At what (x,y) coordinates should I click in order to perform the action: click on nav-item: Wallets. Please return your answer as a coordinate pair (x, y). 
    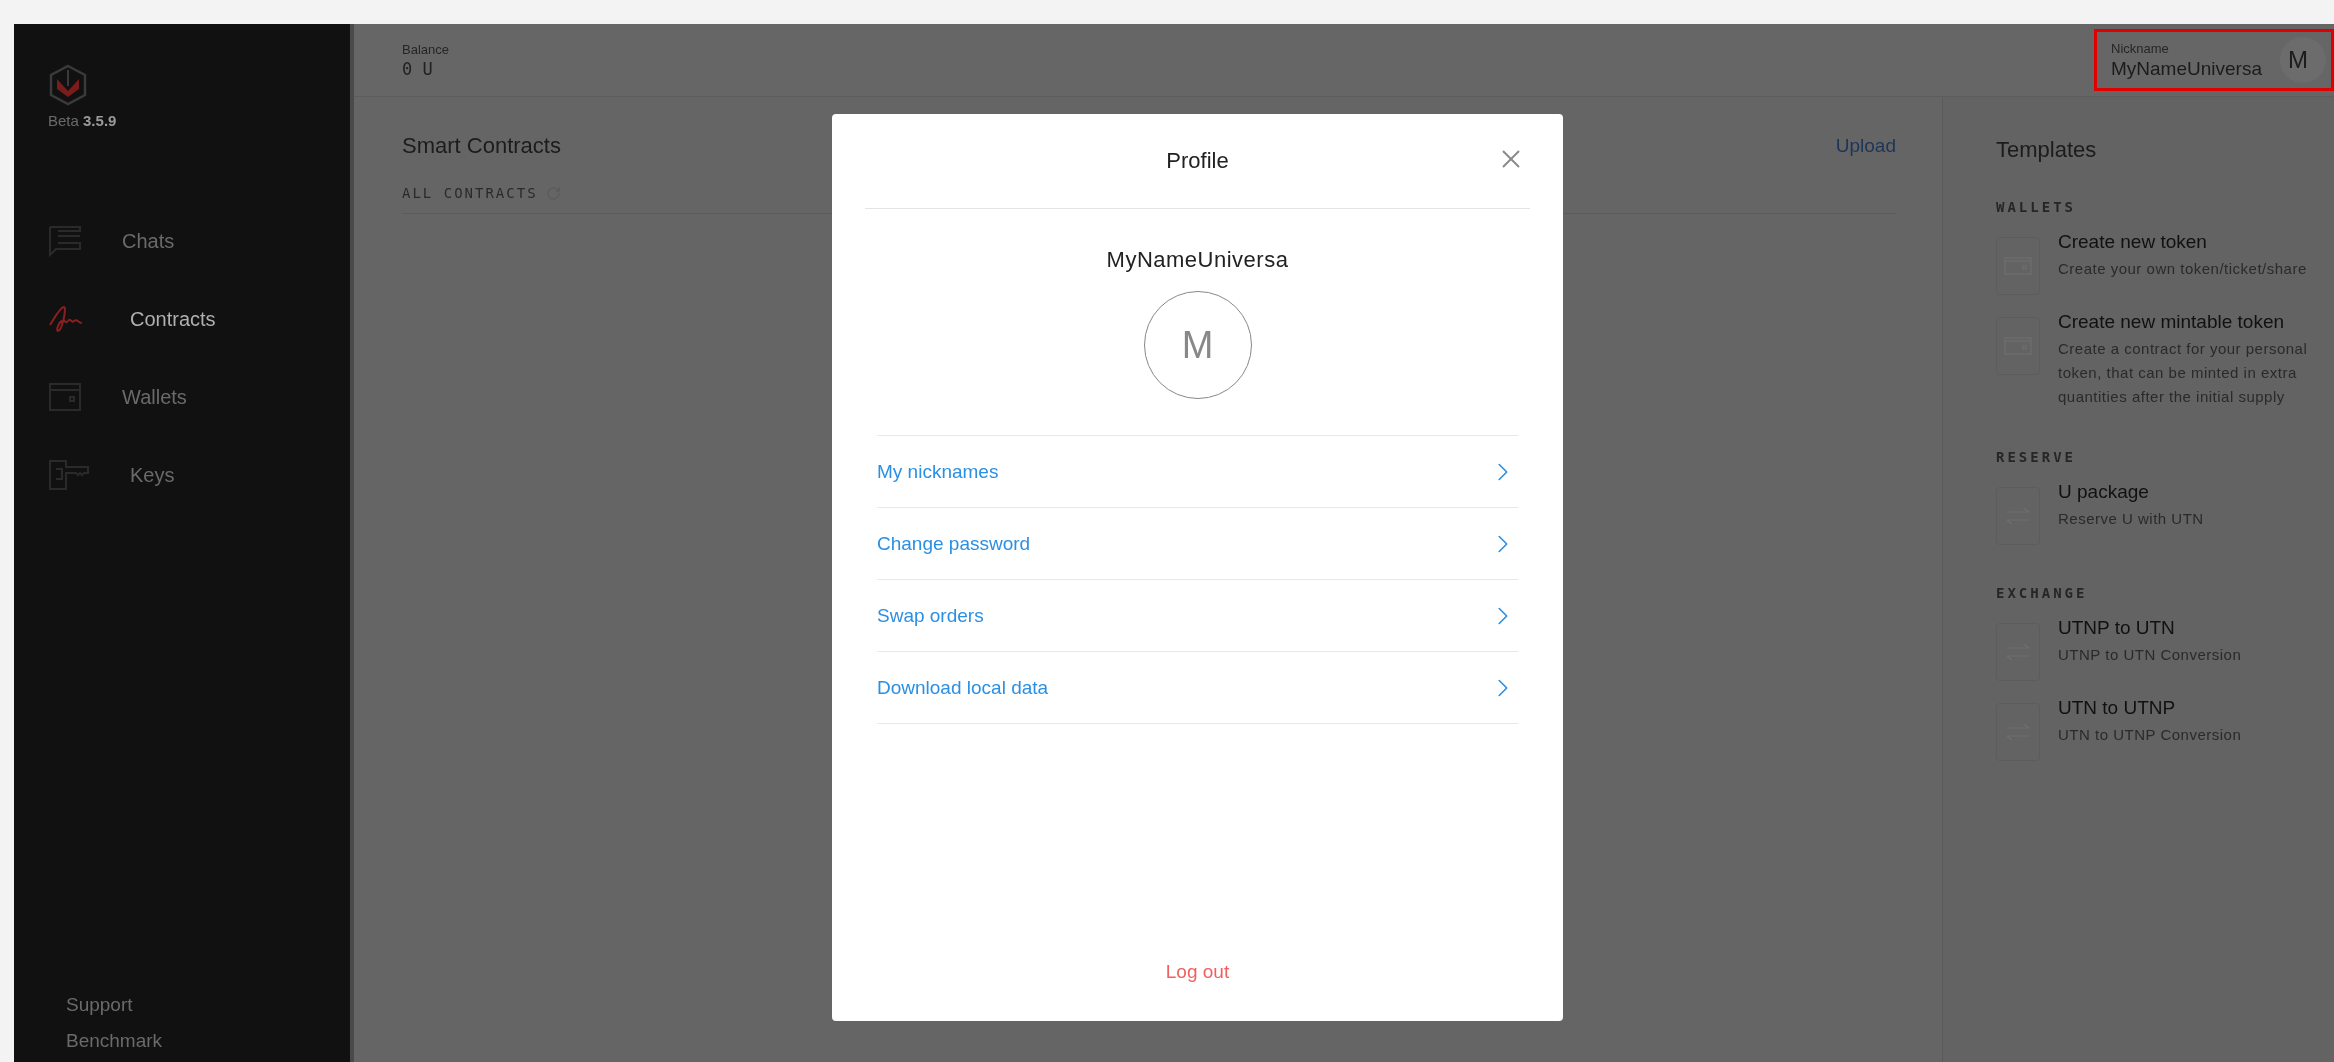
    Looking at the image, I should click on (182, 397).